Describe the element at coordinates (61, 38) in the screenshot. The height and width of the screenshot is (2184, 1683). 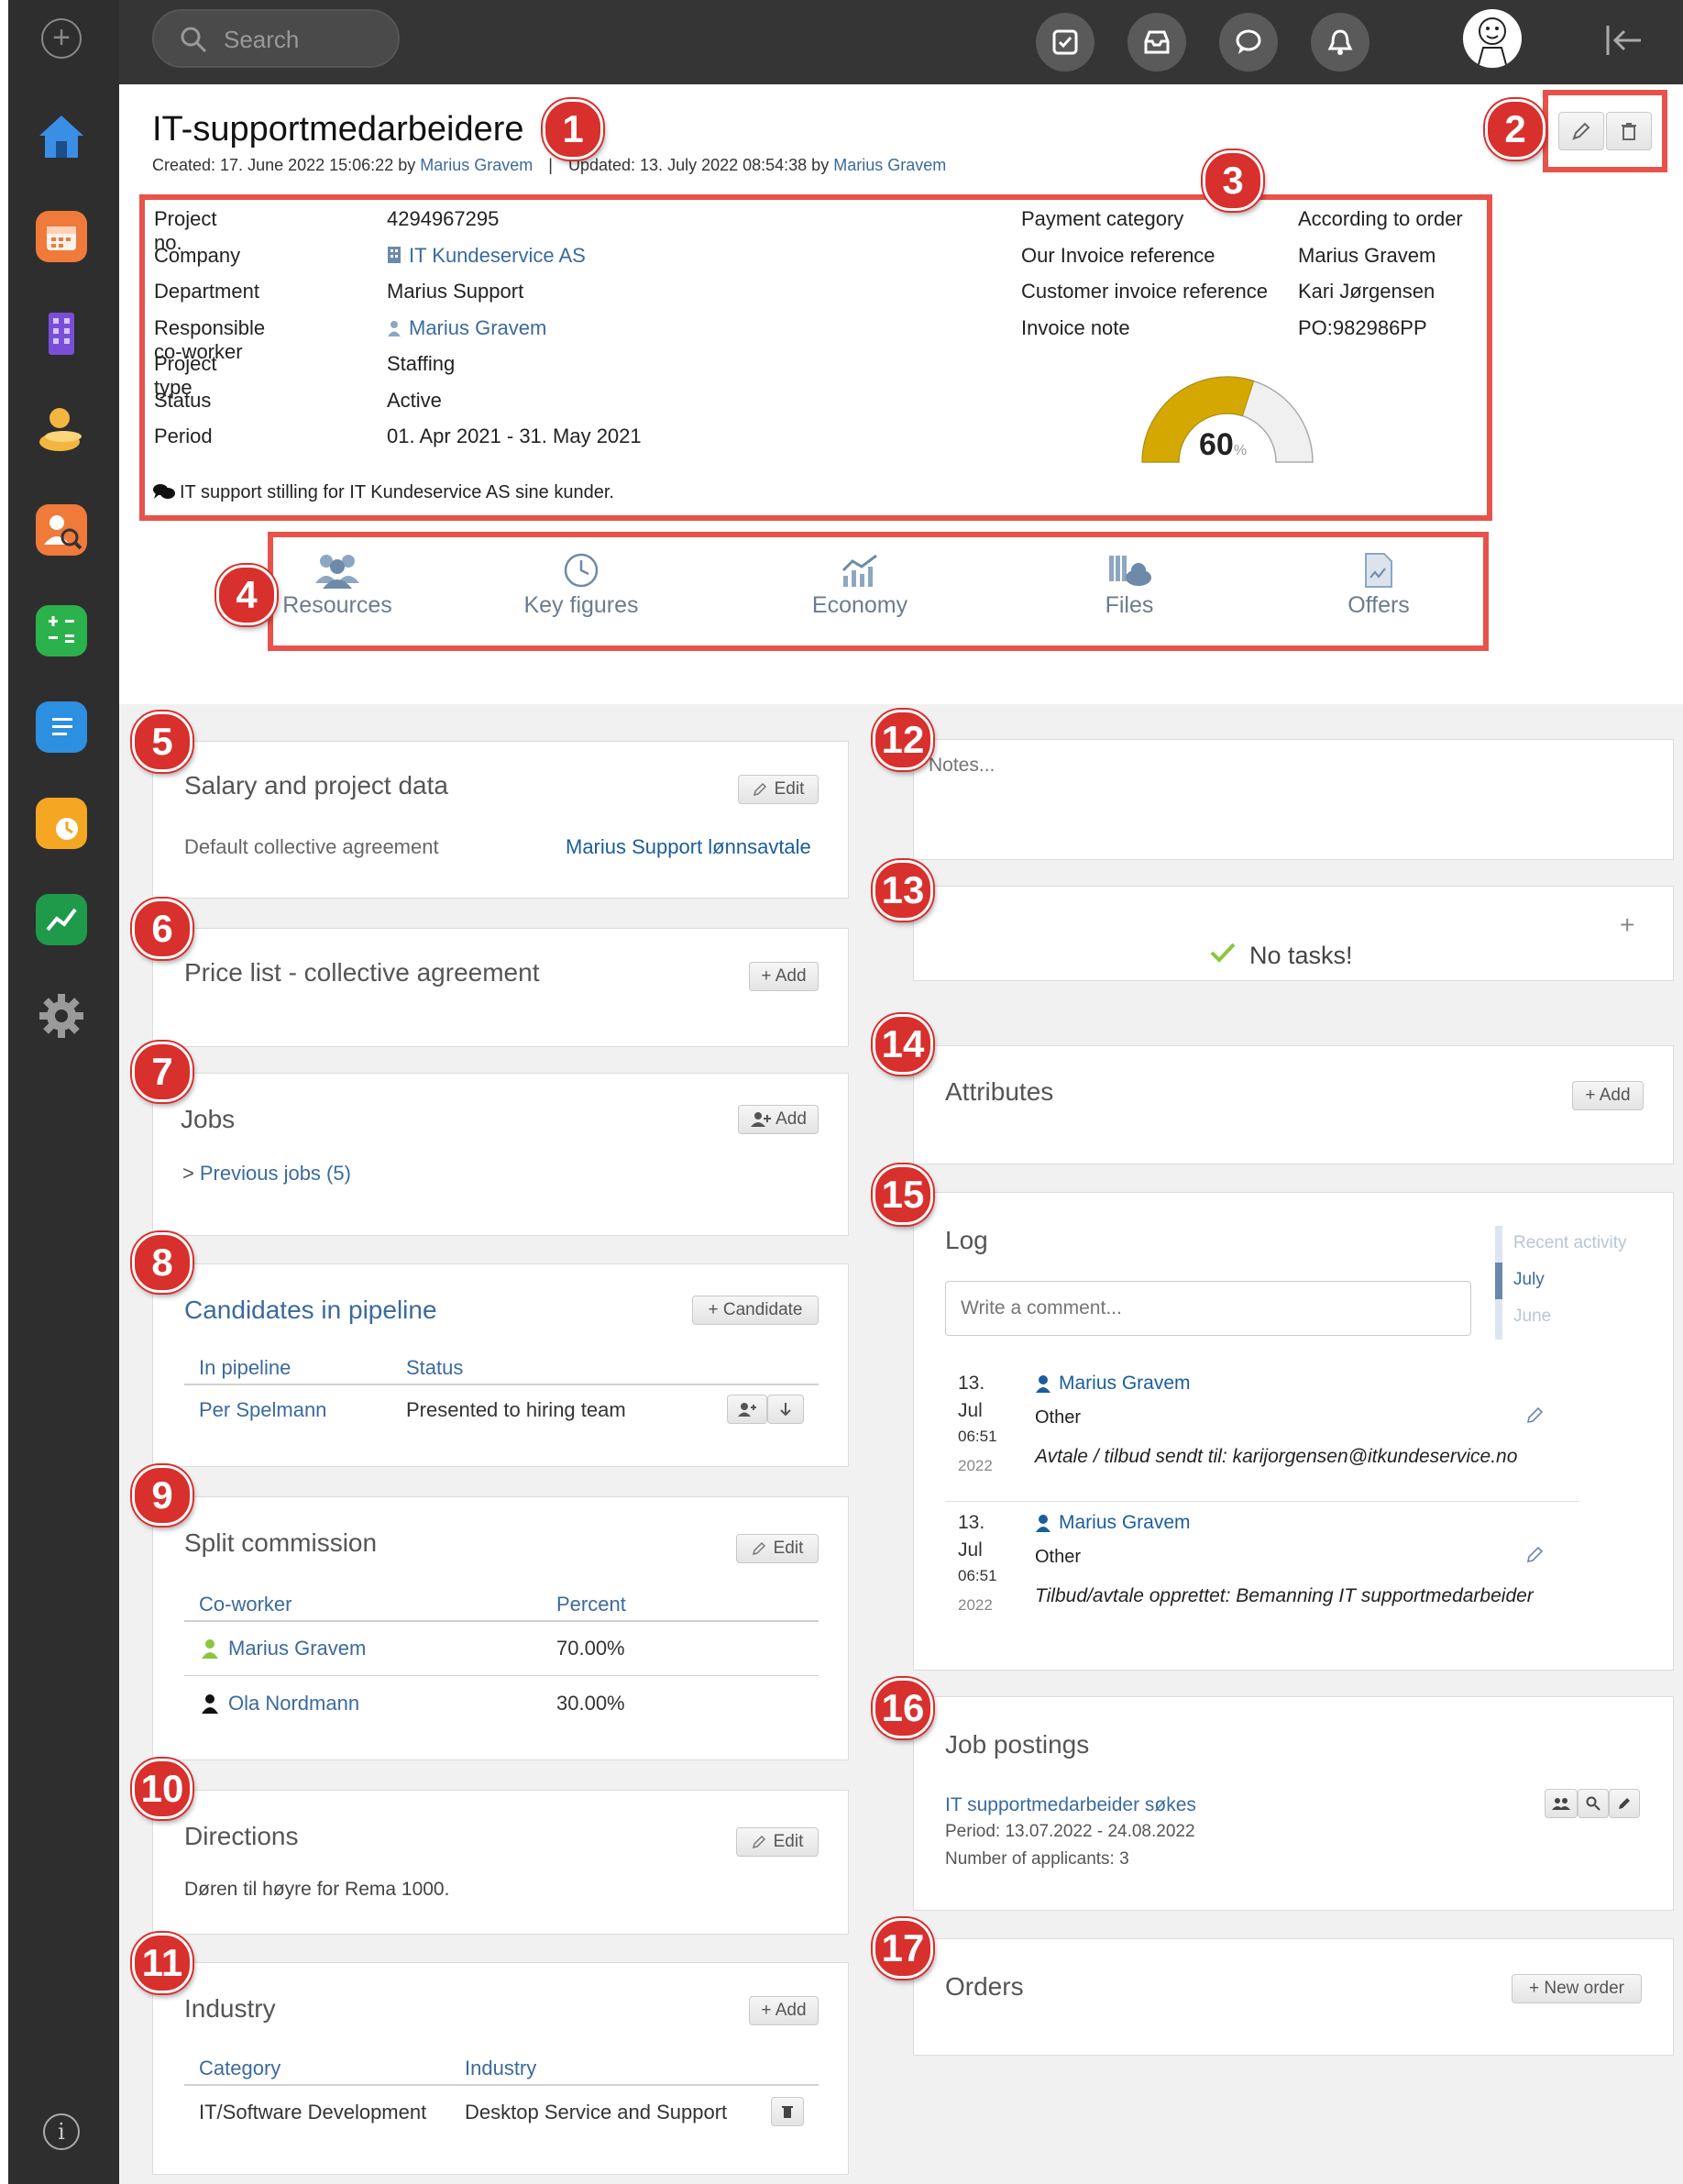
I see `add-icon: +` at that location.